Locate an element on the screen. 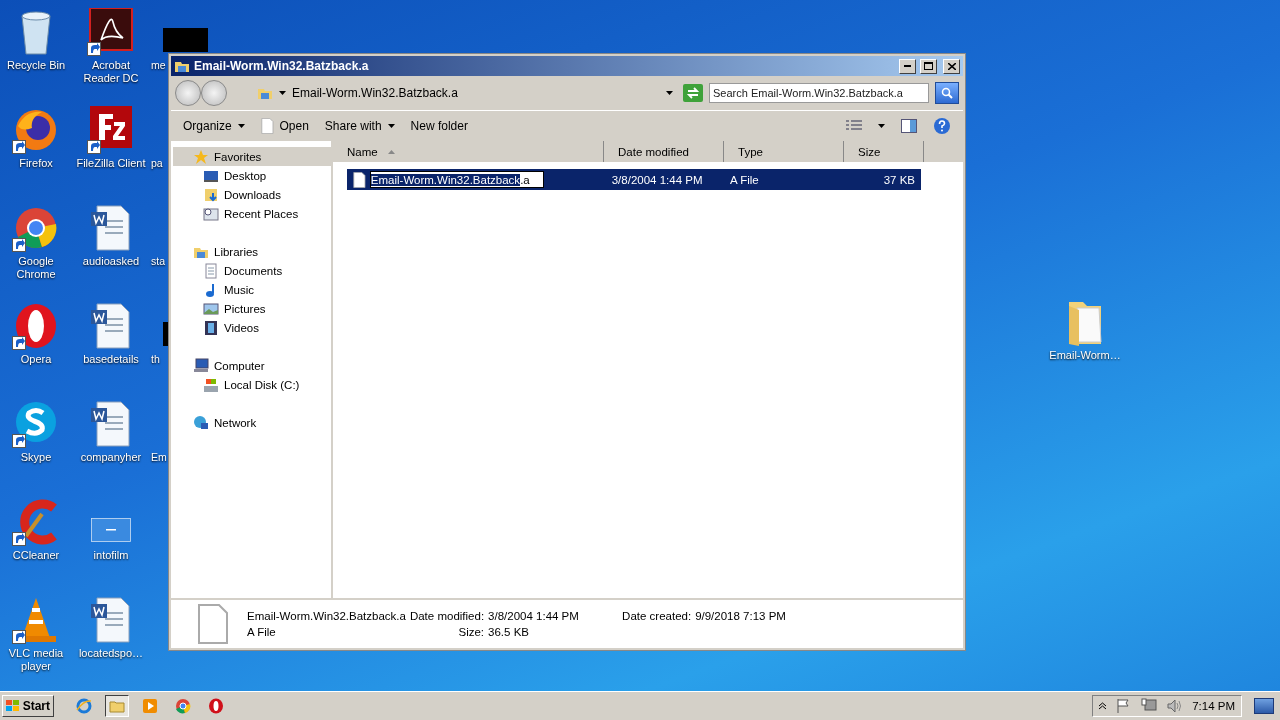 The width and height of the screenshot is (1280, 720). toolbar-button: Open is located at coordinates (284, 126).